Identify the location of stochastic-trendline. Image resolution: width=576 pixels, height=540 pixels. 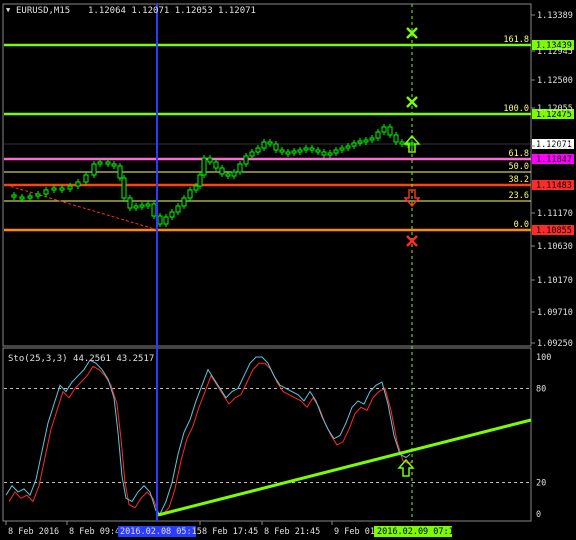
(344, 467).